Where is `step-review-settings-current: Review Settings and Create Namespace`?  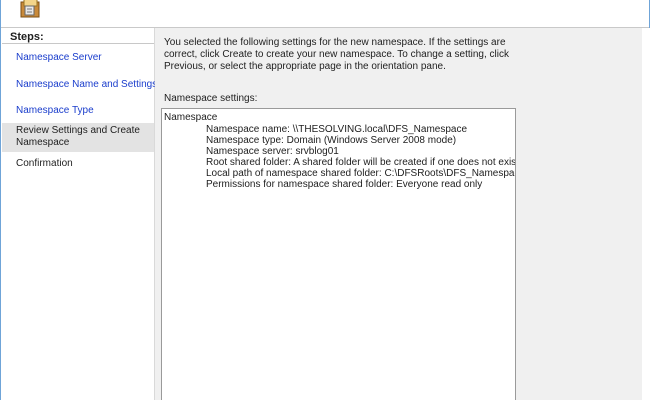
step-review-settings-current: Review Settings and Create Namespace is located at coordinates (78, 137).